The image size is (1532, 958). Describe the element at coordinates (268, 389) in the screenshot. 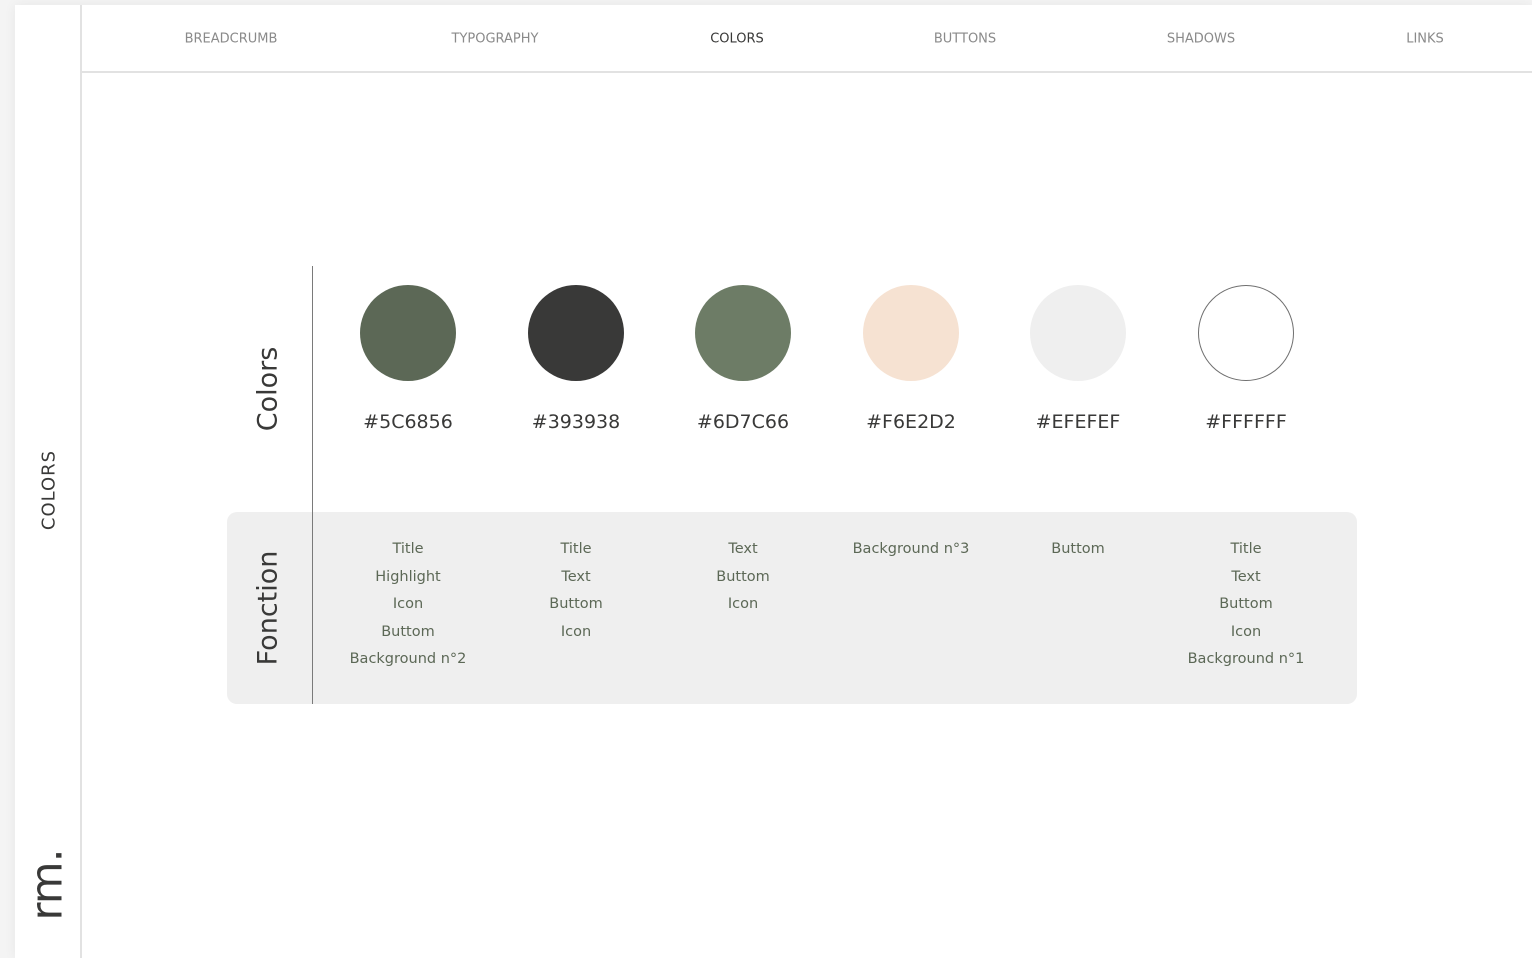

I see `colors-section-title: Colors` at that location.